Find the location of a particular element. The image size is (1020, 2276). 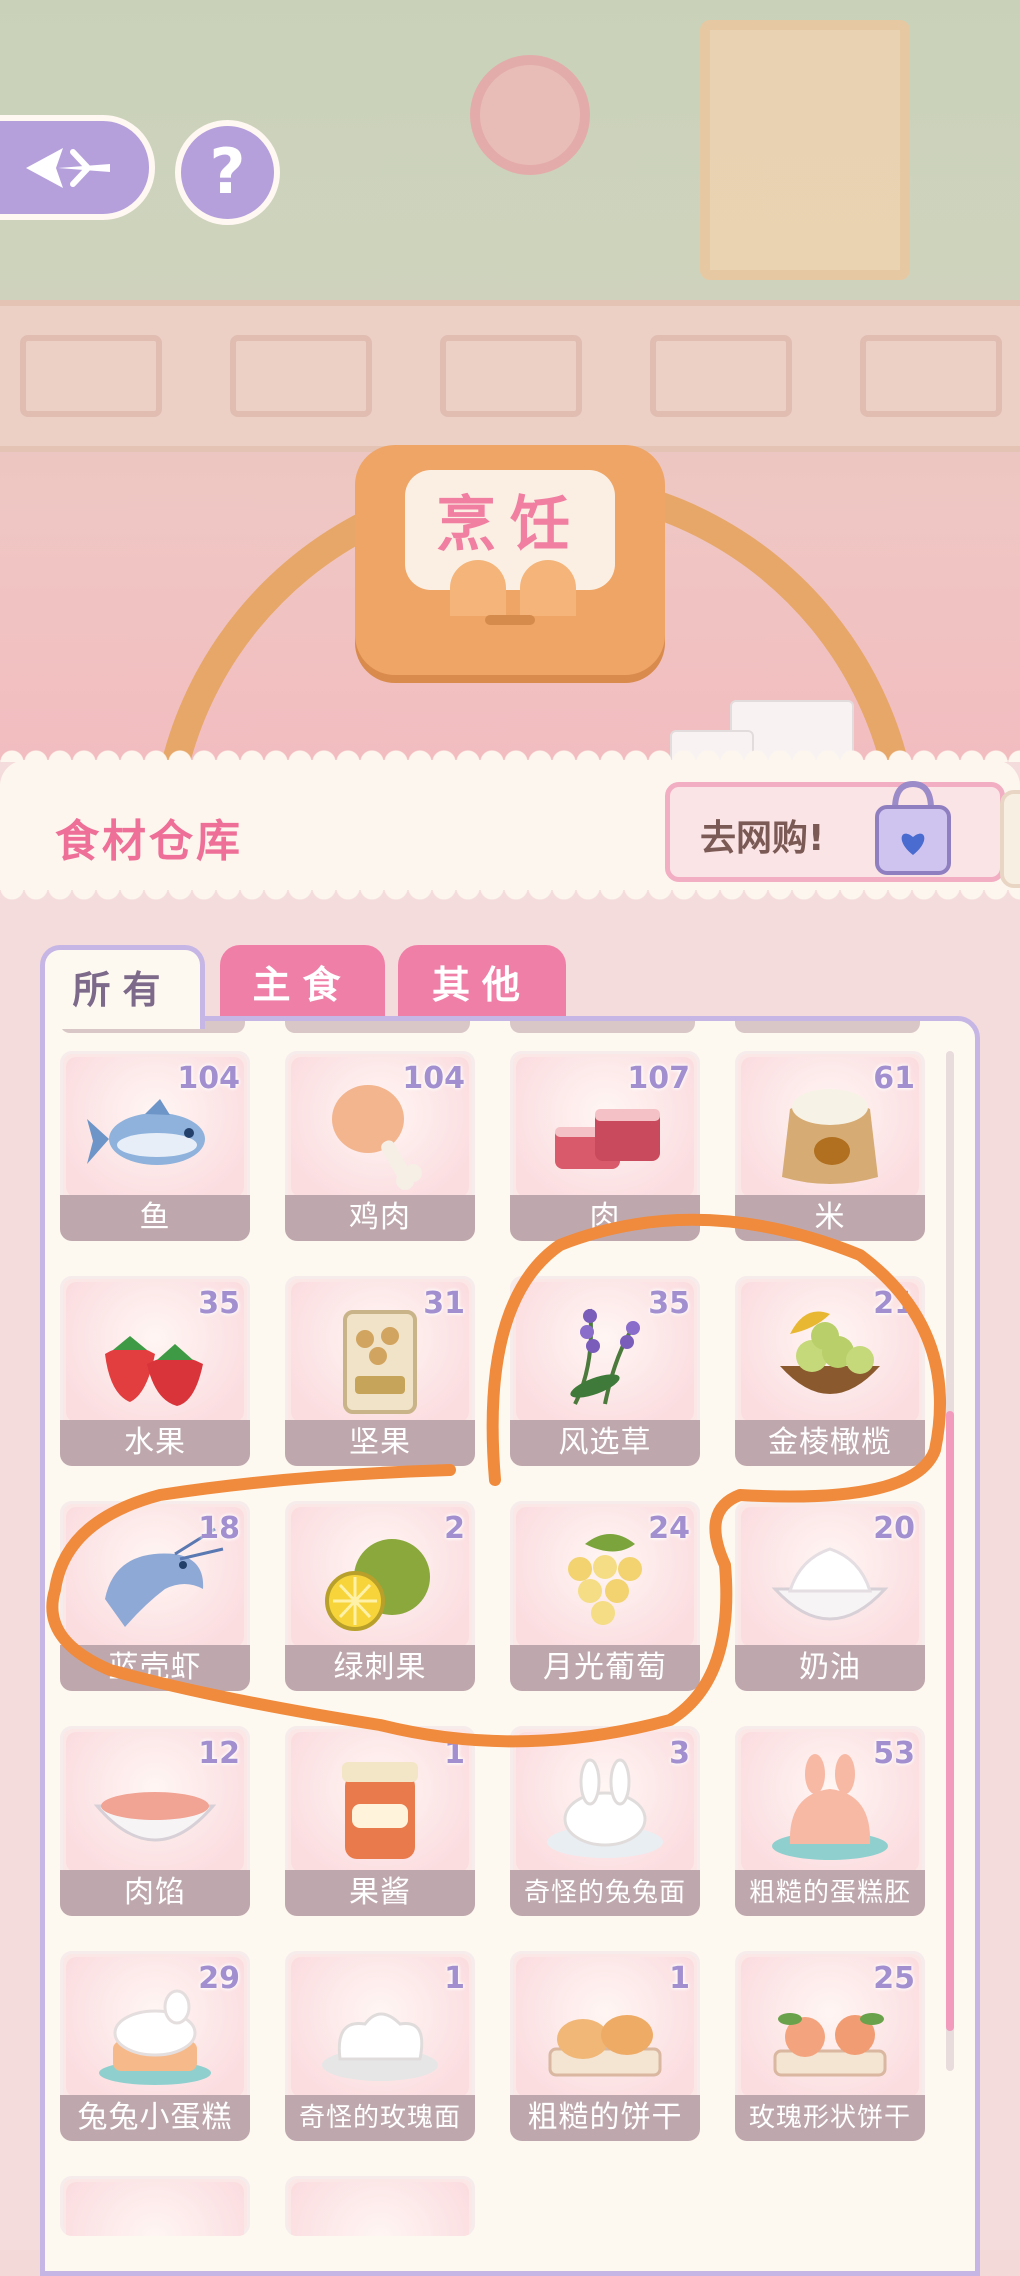

back-arrow-icon is located at coordinates (67, 167).